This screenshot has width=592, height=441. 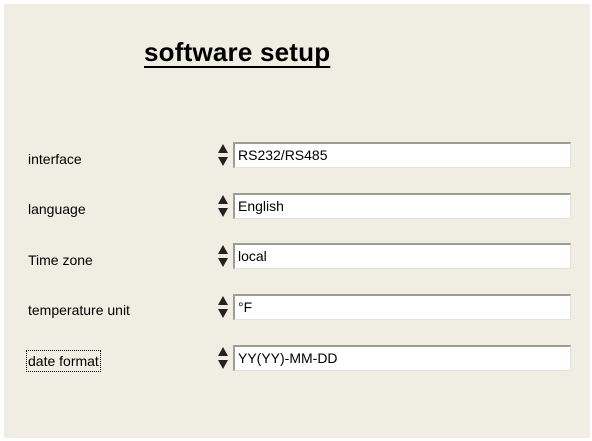 I want to click on time-zone-label: Time zone, so click(x=60, y=260).